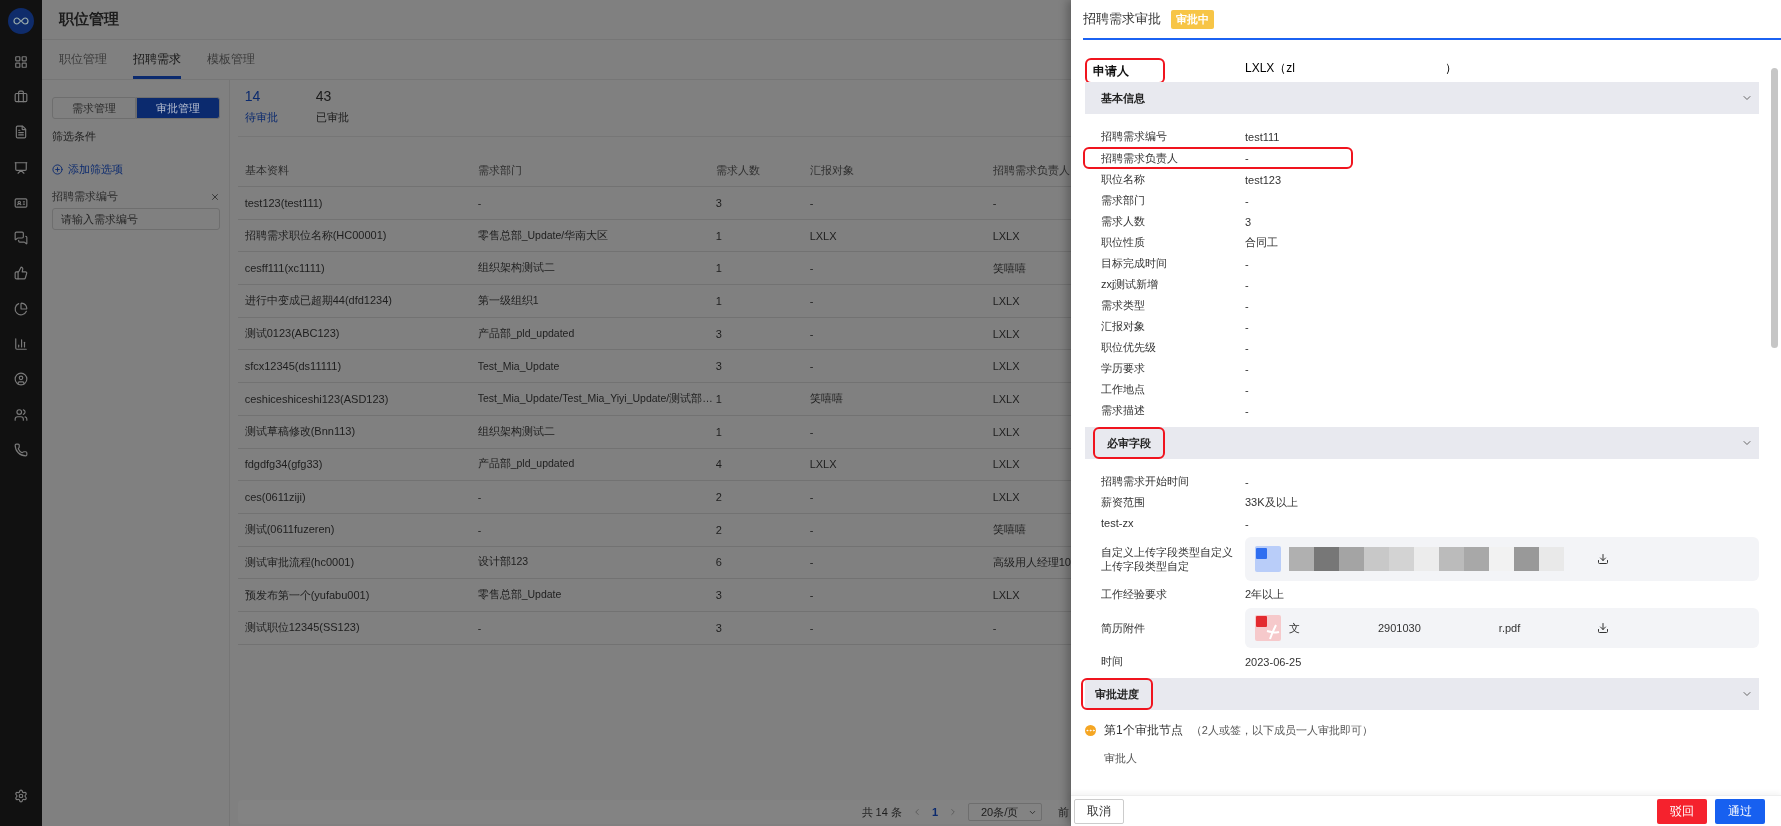  I want to click on node-note: （2人或签，以下成员一人审批即可）, so click(1281, 730).